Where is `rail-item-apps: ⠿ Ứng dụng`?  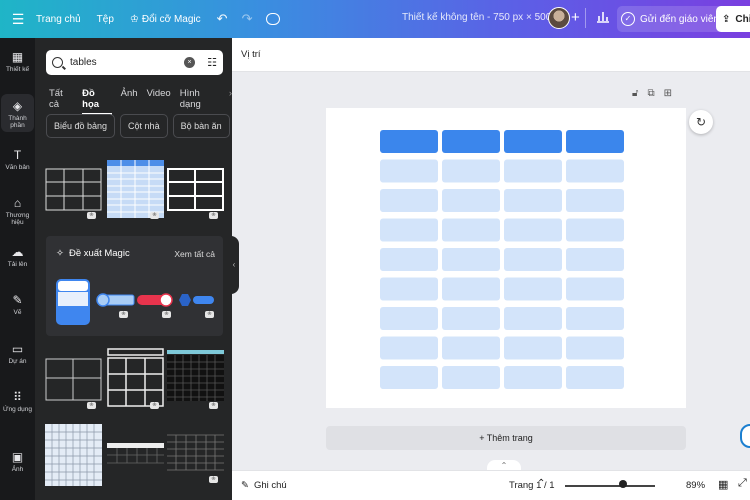 rail-item-apps: ⠿ Ứng dụng is located at coordinates (17, 401).